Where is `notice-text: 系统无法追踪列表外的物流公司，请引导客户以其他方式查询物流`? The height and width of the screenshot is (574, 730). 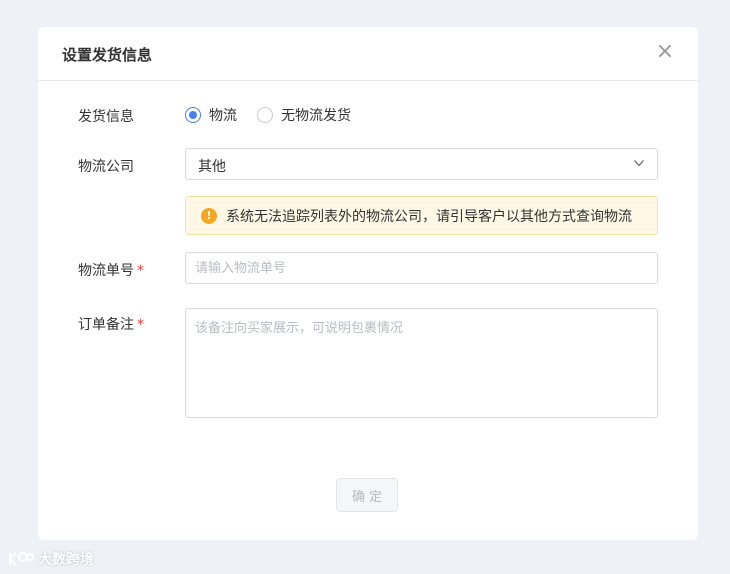 notice-text: 系统无法追踪列表外的物流公司，请引导客户以其他方式查询物流 is located at coordinates (429, 216).